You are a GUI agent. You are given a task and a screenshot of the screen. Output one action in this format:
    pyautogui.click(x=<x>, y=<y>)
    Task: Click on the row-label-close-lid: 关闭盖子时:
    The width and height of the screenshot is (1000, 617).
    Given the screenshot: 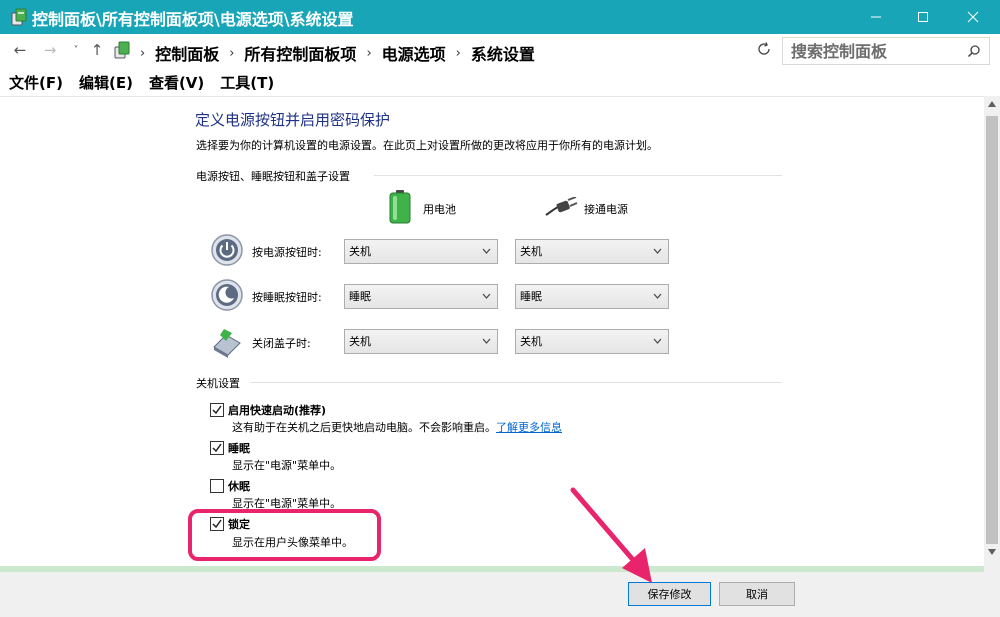 What is the action you would take?
    pyautogui.click(x=281, y=343)
    